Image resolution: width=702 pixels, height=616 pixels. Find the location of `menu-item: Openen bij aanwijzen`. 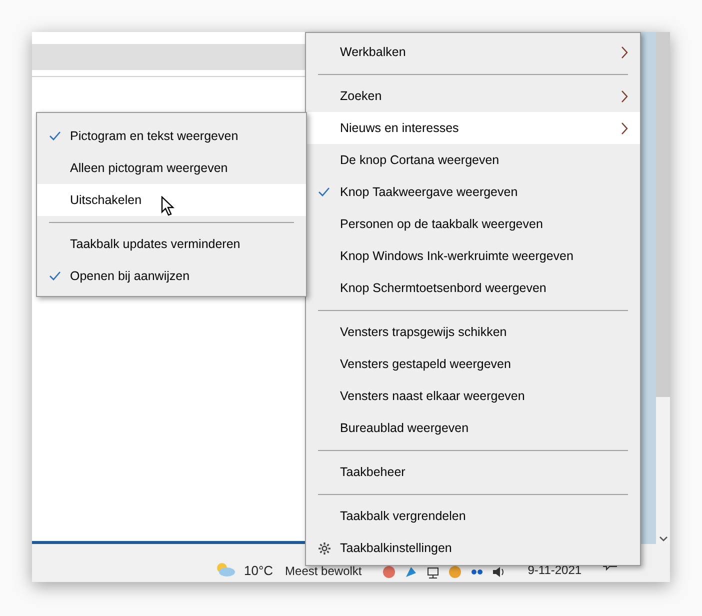

menu-item: Openen bij aanwijzen is located at coordinates (171, 276).